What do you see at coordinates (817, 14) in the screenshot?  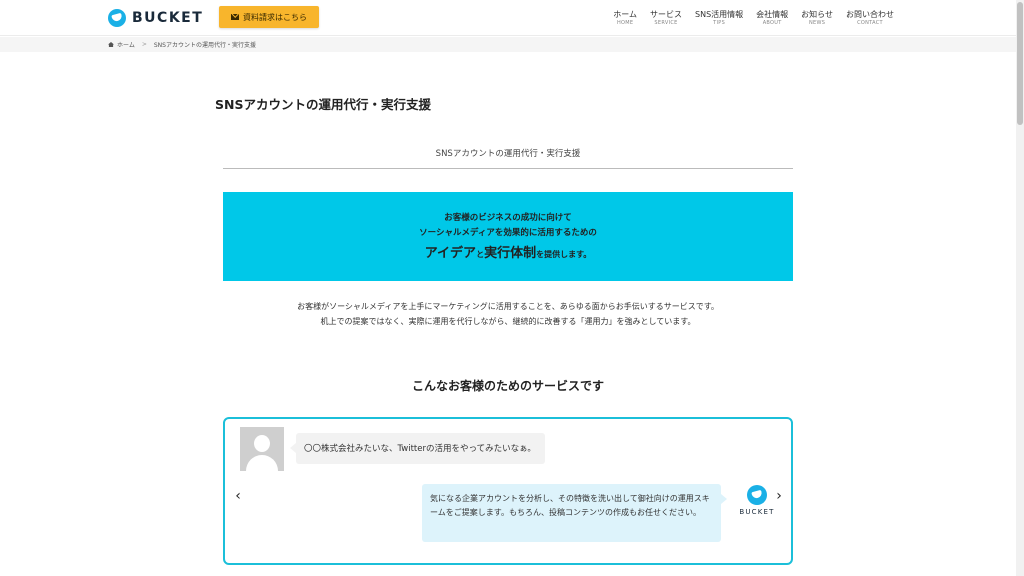 I see `nav-label: お知らせ` at bounding box center [817, 14].